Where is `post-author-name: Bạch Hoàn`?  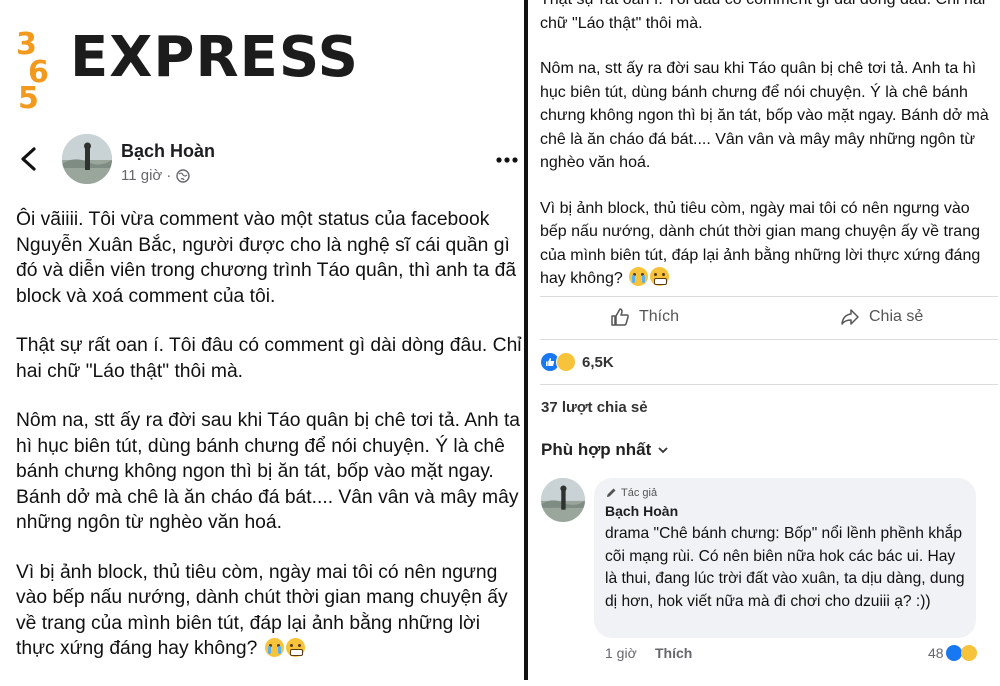
post-author-name: Bạch Hoàn is located at coordinates (168, 151).